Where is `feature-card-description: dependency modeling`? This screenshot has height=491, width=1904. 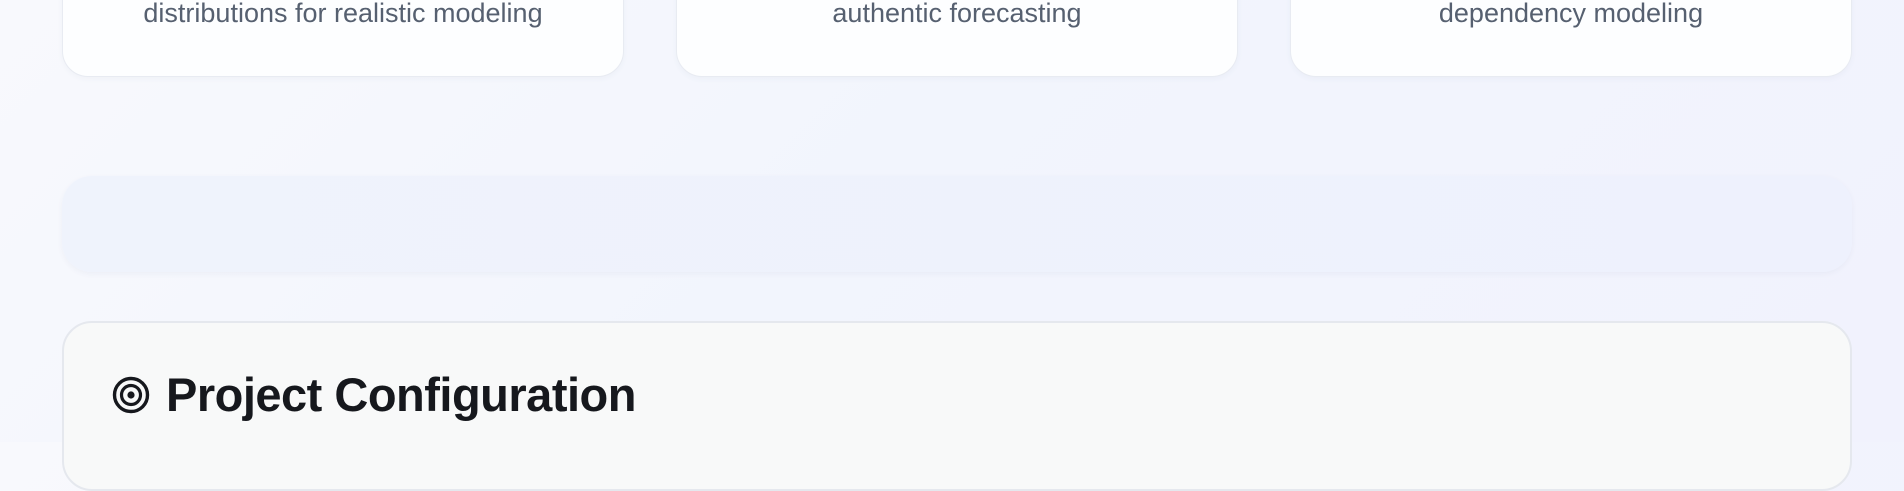
feature-card-description: dependency modeling is located at coordinates (1571, 14).